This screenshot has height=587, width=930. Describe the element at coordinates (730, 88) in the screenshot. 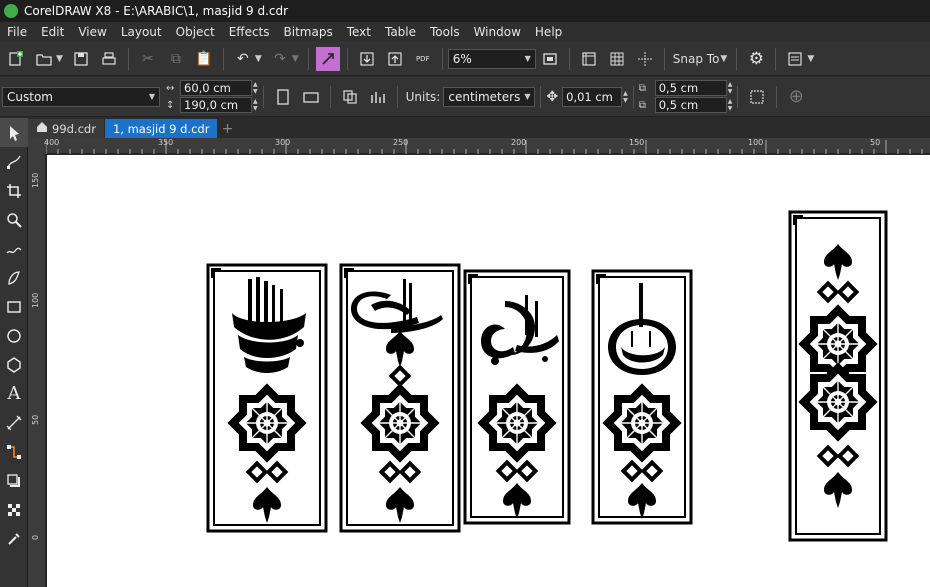

I see `duplicate-x-stepper: ▲ ▼` at that location.